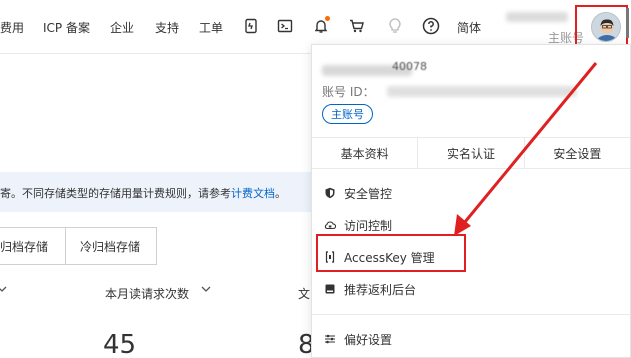 This screenshot has width=631, height=358. Describe the element at coordinates (627, 23) in the screenshot. I see `scrollbar-edge` at that location.